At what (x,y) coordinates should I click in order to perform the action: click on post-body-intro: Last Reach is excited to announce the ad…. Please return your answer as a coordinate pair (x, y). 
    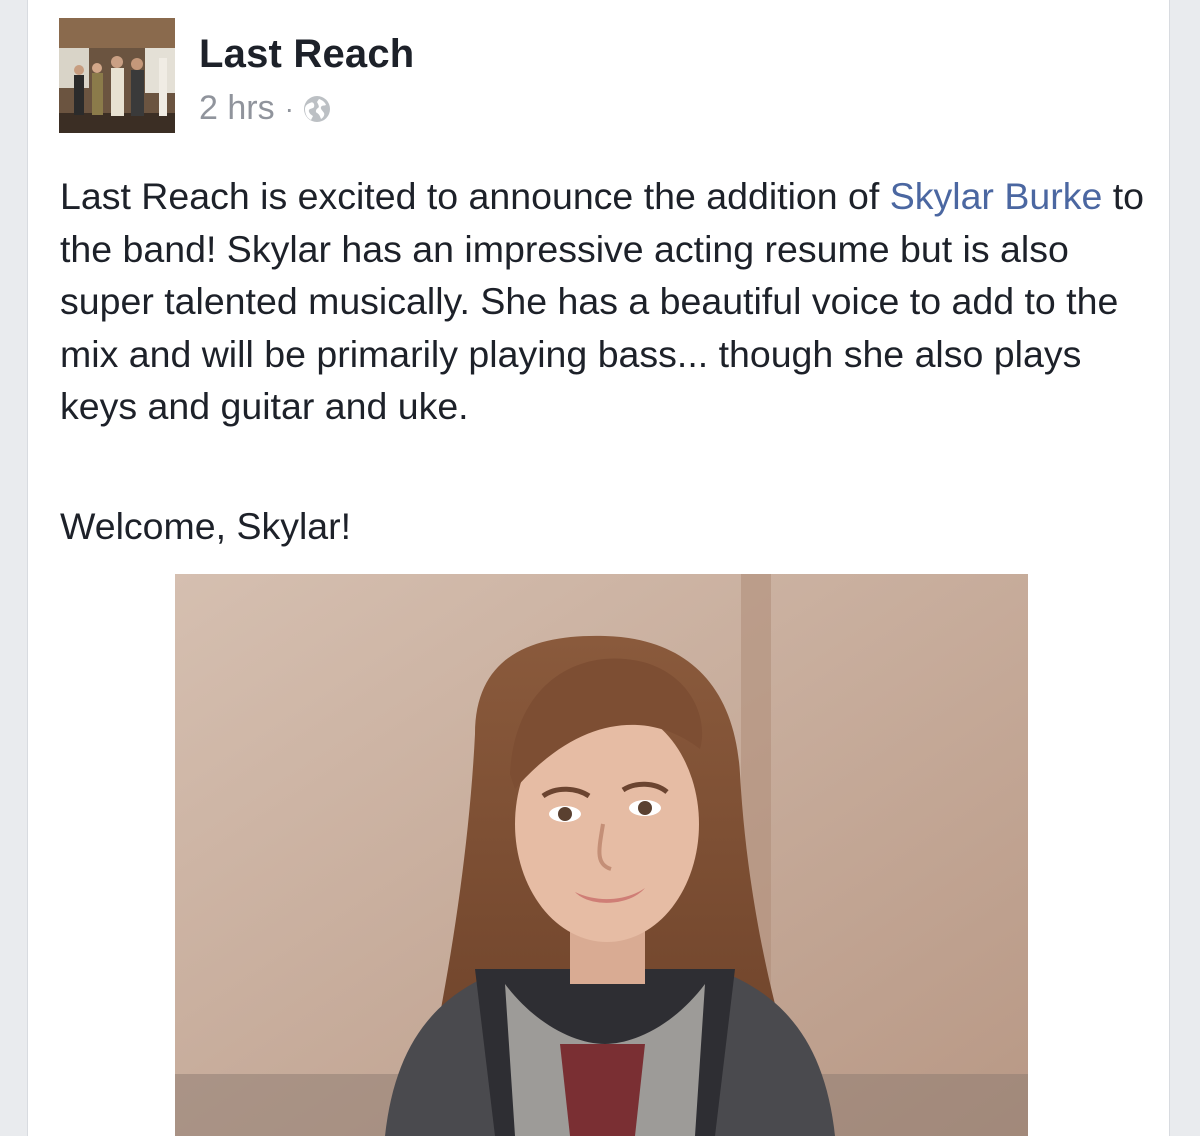
    Looking at the image, I should click on (475, 196).